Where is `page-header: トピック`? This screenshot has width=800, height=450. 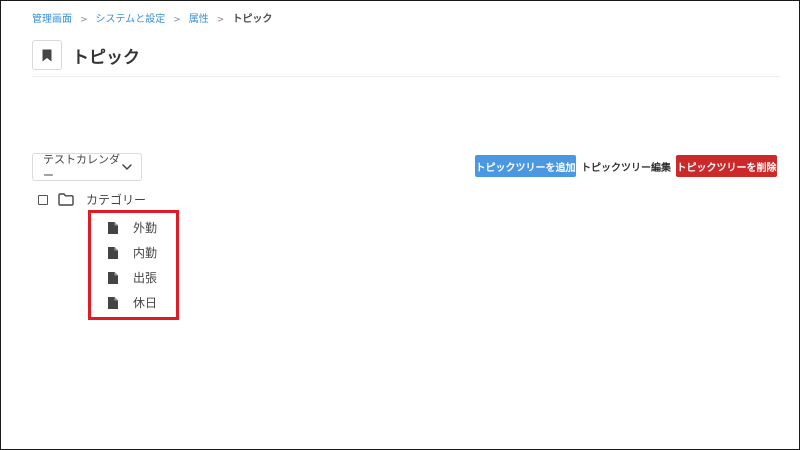 page-header: トピック is located at coordinates (86, 55).